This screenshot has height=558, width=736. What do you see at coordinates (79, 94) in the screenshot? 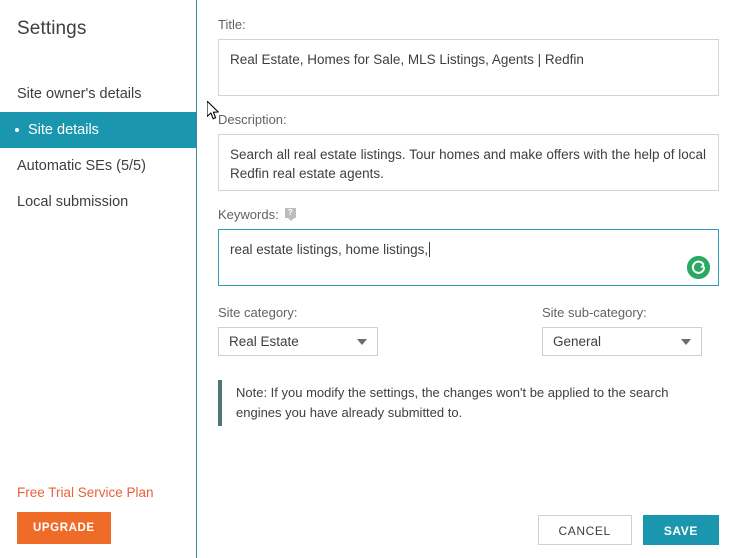
I see `sidebar-item-label: Site owner's details` at bounding box center [79, 94].